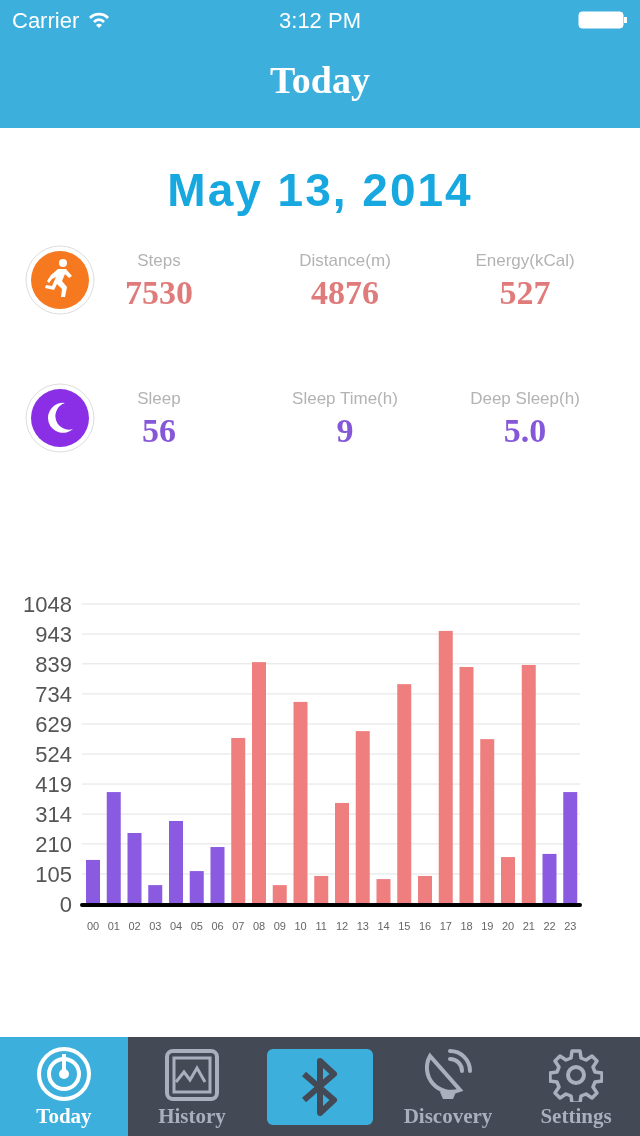 The width and height of the screenshot is (640, 1136). Describe the element at coordinates (113, 926) in the screenshot. I see `axis-tick-label: 01` at that location.